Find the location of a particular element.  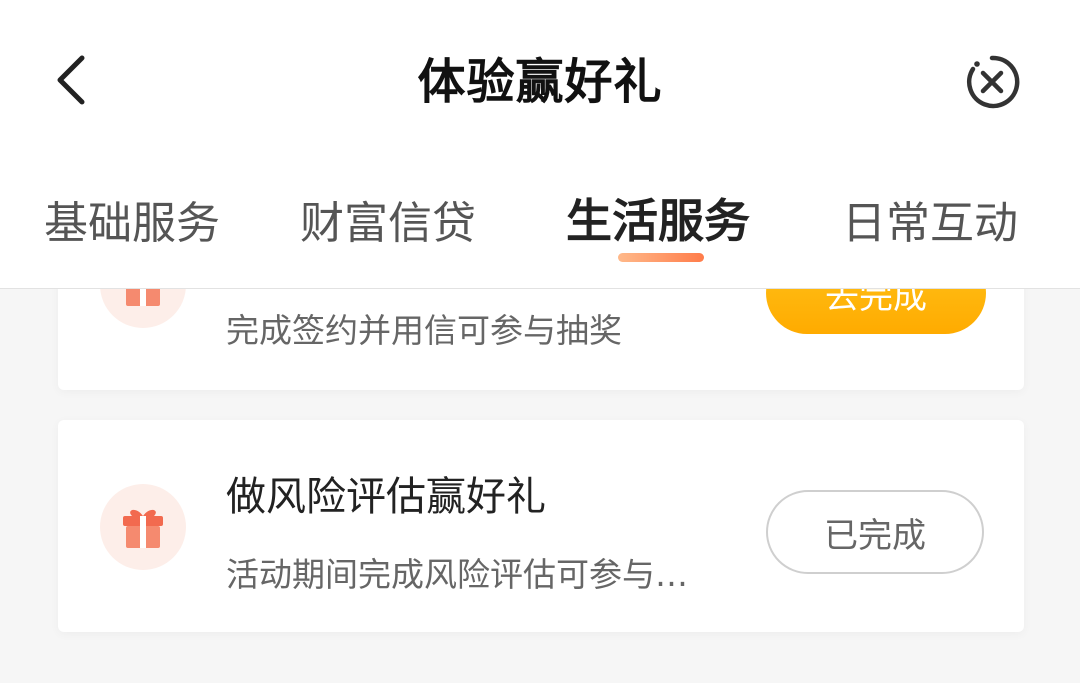

tab-wealth-credit: 财富信贷 is located at coordinates (388, 219).